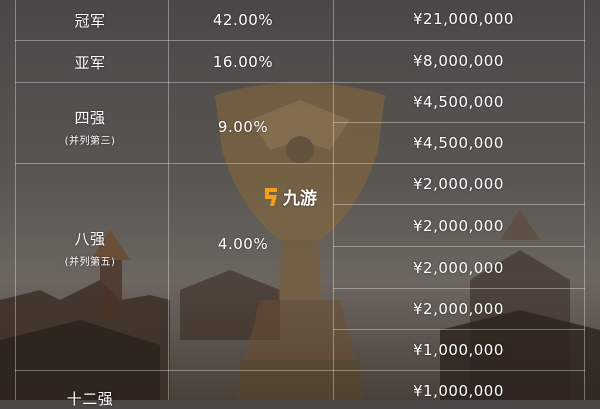  I want to click on prize-top8-b: ¥2,000,000, so click(458, 226).